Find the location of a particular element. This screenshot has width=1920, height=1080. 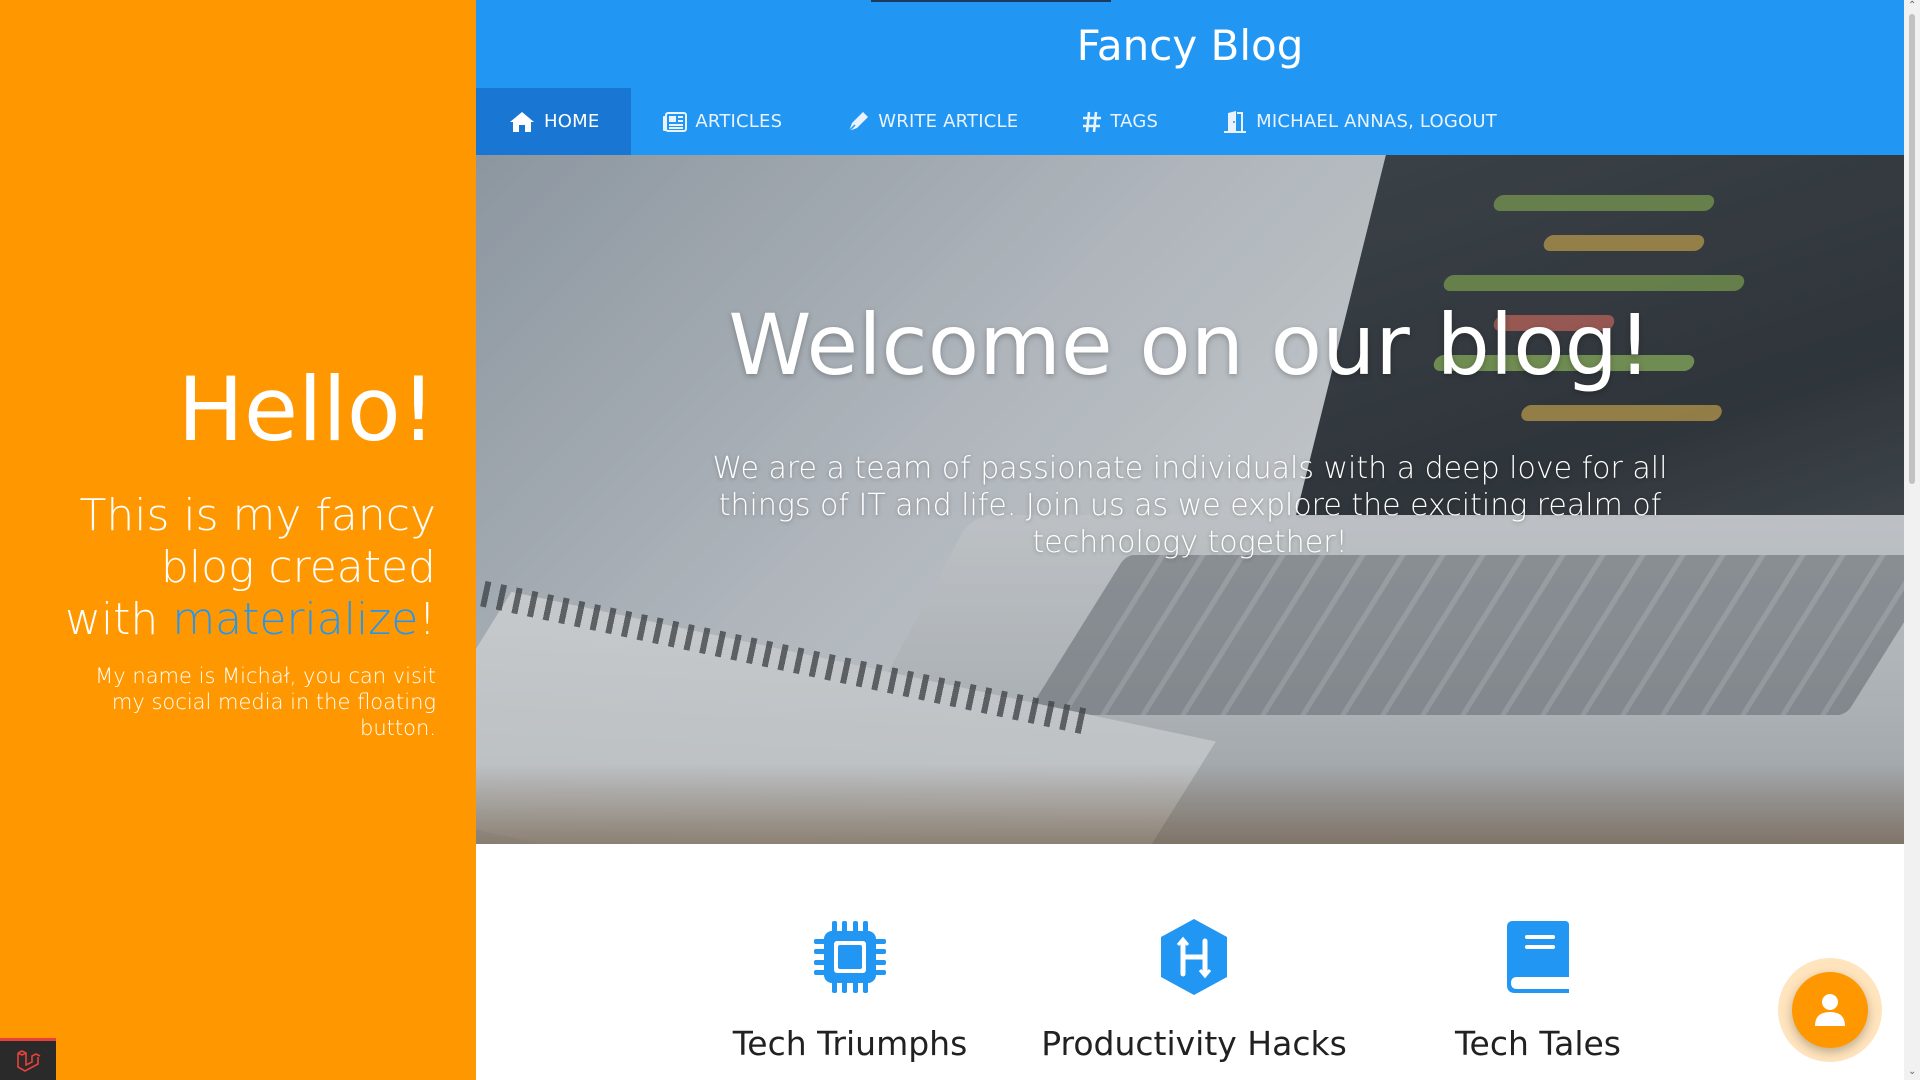

nav-articles-label: ARTICLES is located at coordinates (739, 121).